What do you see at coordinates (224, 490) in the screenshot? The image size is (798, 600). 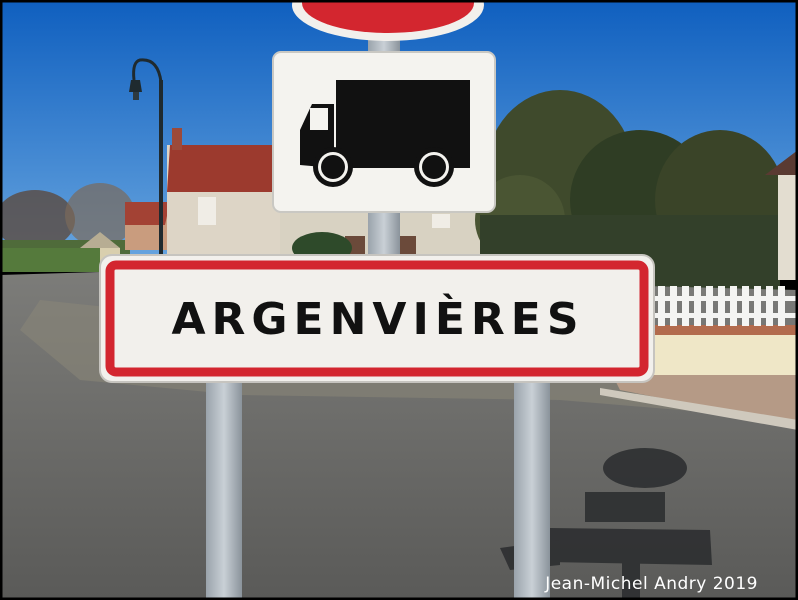 I see `sign-pole-left` at bounding box center [224, 490].